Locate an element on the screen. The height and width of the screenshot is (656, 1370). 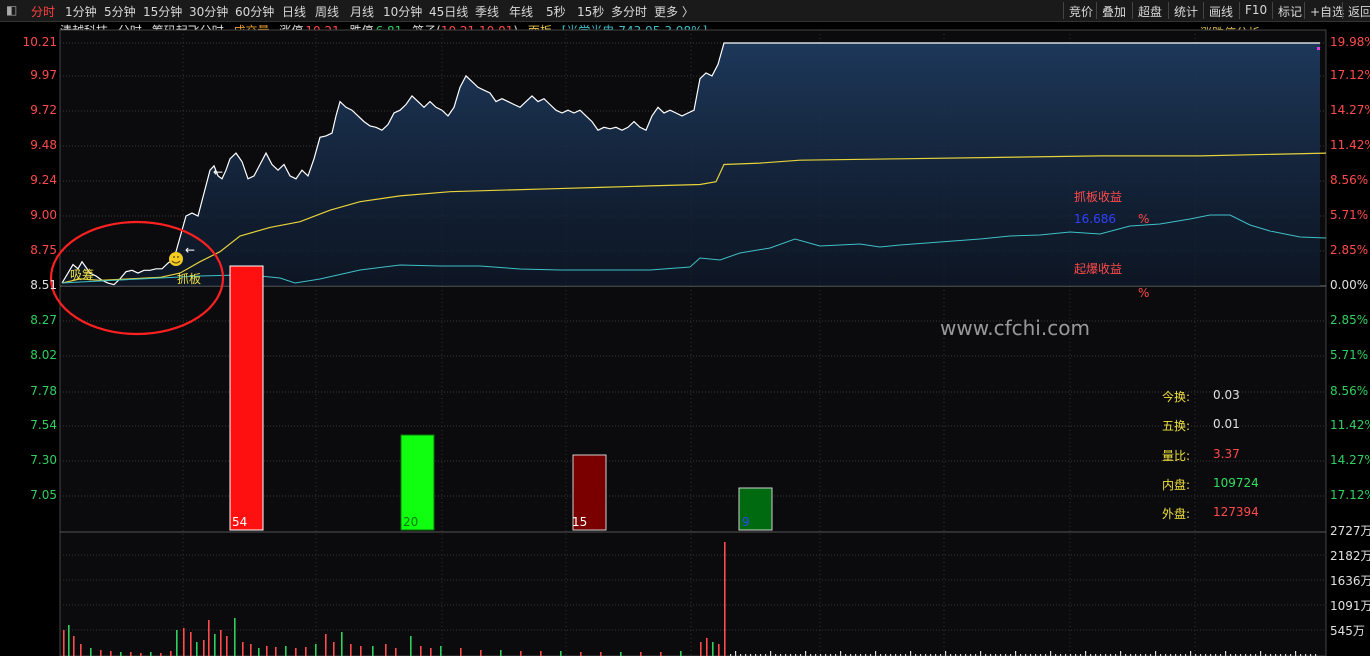
watermark: www.cfchi.com is located at coordinates (1015, 328).